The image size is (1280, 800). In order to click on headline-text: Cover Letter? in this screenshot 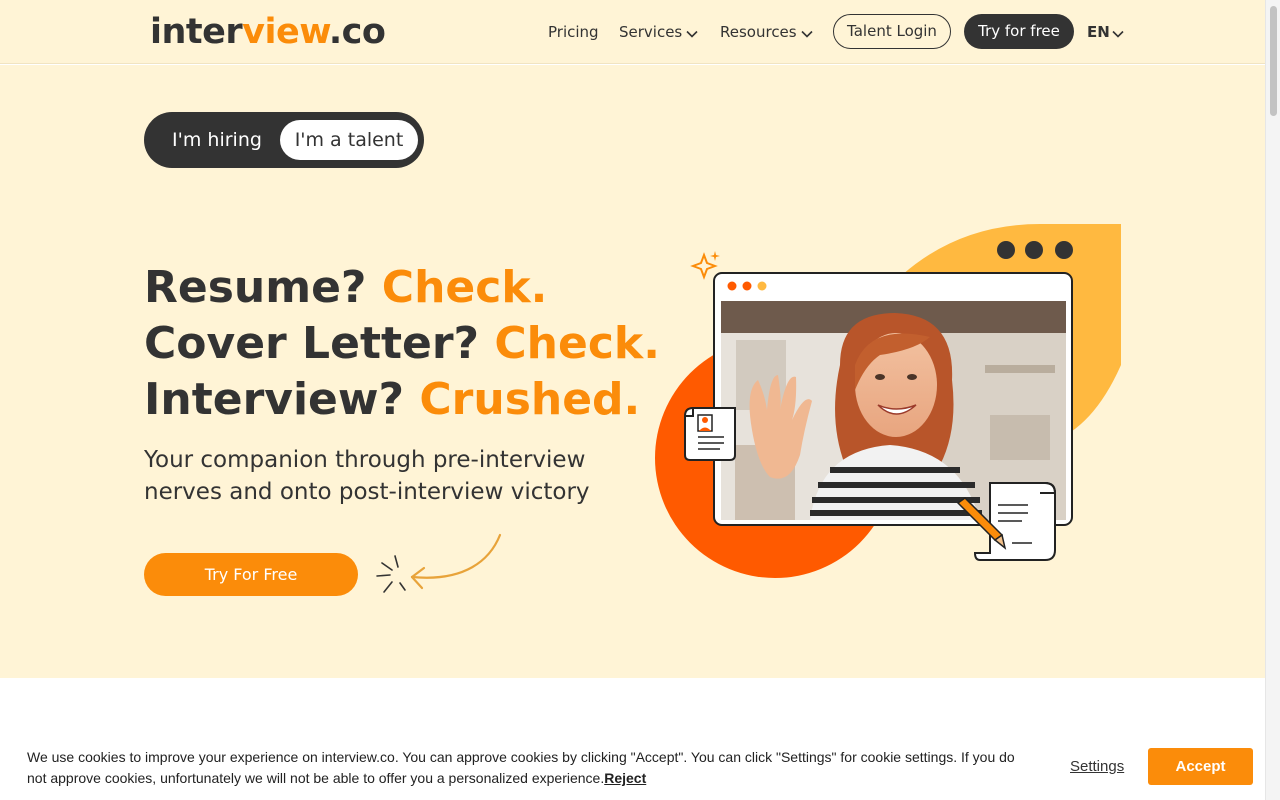, I will do `click(319, 343)`.